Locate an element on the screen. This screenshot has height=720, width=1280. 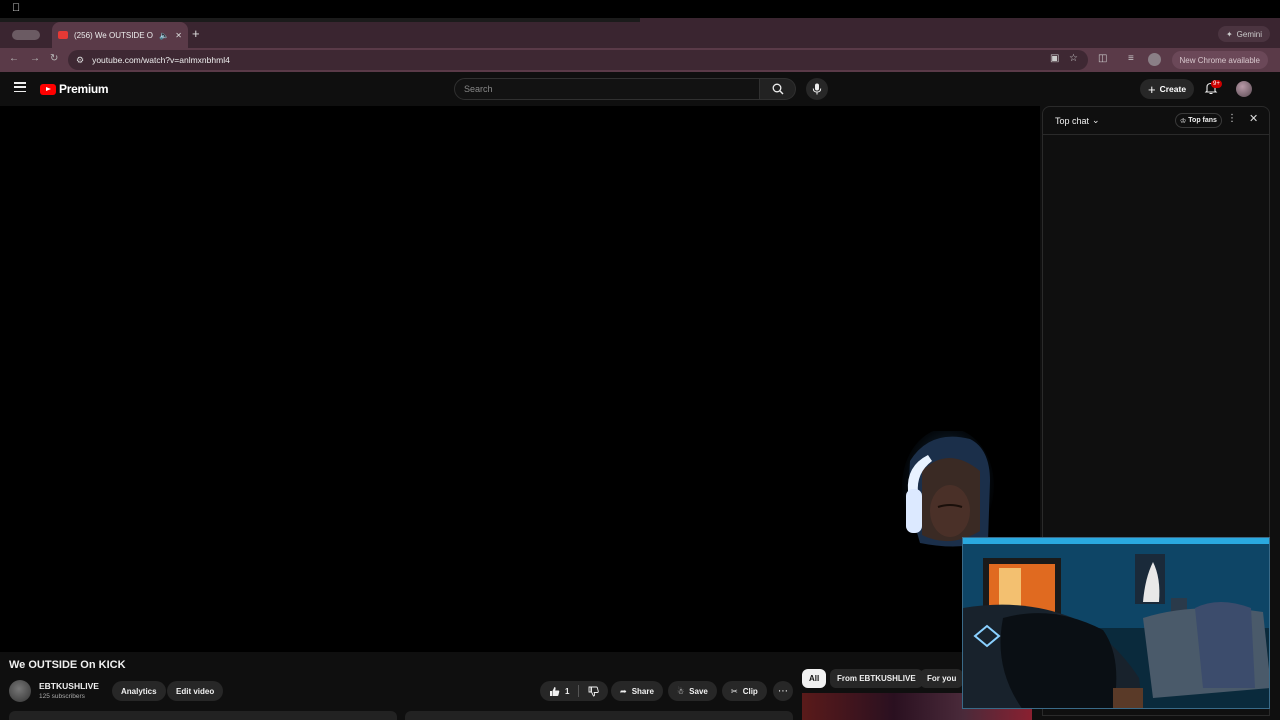
url-text: youtube.com/watch?v=anlmxnbhml4 is located at coordinates (161, 60).